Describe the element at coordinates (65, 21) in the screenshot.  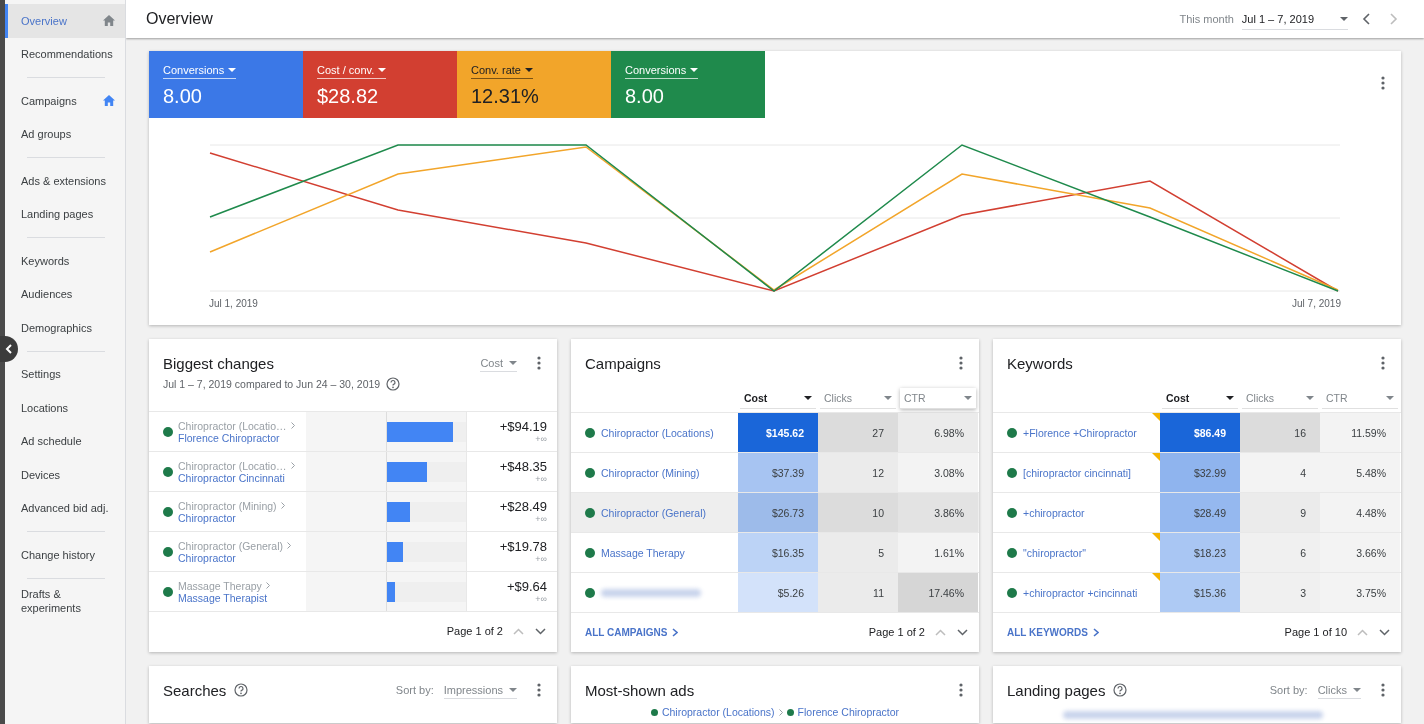
I see `nav-item: Overview` at that location.